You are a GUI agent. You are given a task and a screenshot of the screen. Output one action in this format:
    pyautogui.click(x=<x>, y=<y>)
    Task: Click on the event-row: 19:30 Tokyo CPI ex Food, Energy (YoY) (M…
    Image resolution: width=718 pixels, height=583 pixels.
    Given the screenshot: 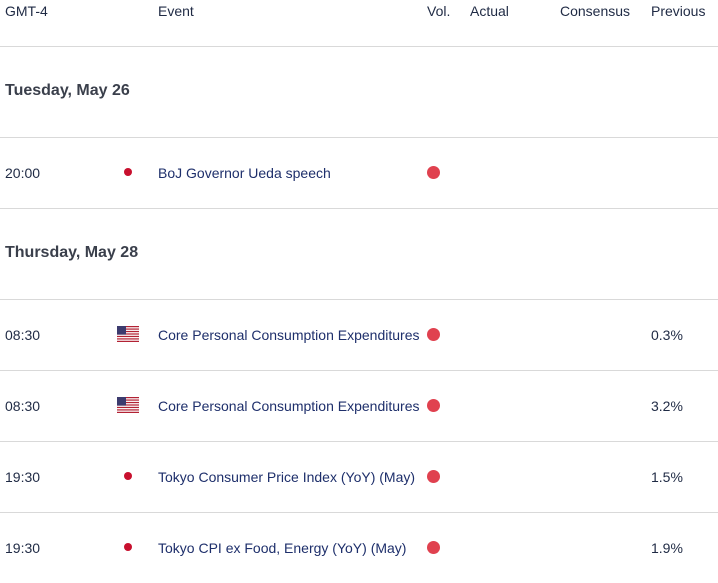 What is the action you would take?
    pyautogui.click(x=359, y=548)
    